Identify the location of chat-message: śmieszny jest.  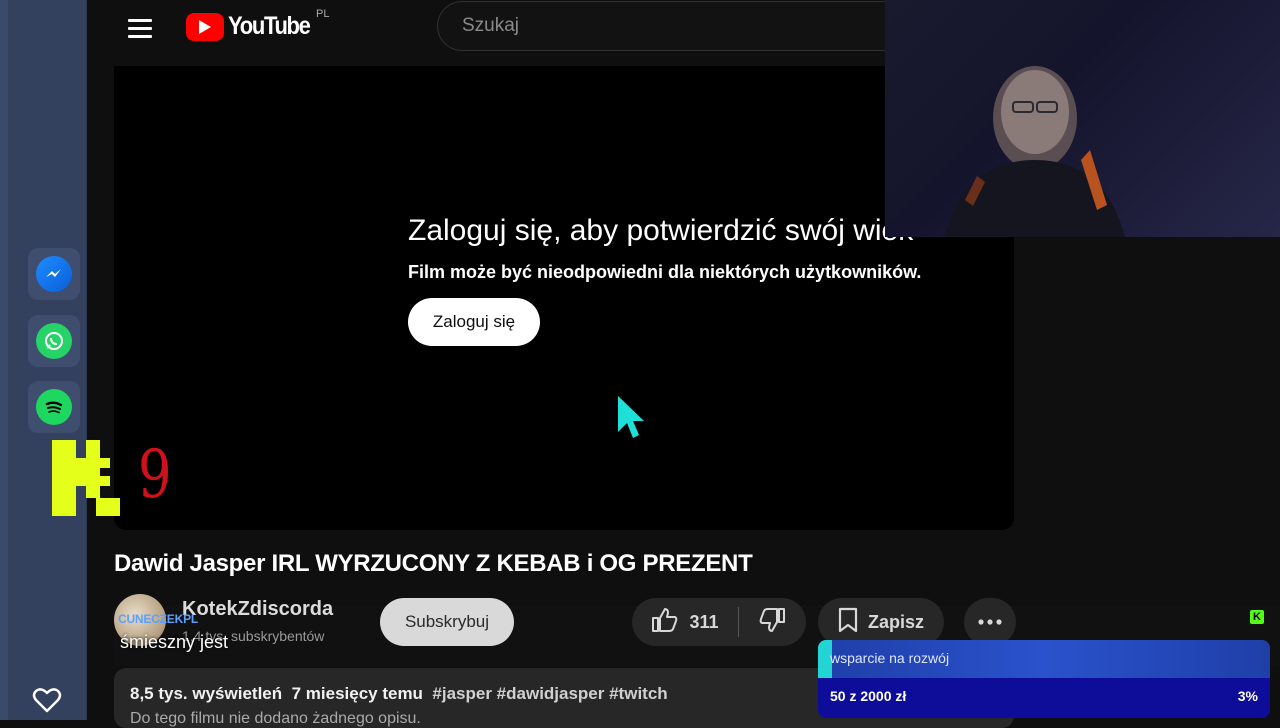
(174, 642).